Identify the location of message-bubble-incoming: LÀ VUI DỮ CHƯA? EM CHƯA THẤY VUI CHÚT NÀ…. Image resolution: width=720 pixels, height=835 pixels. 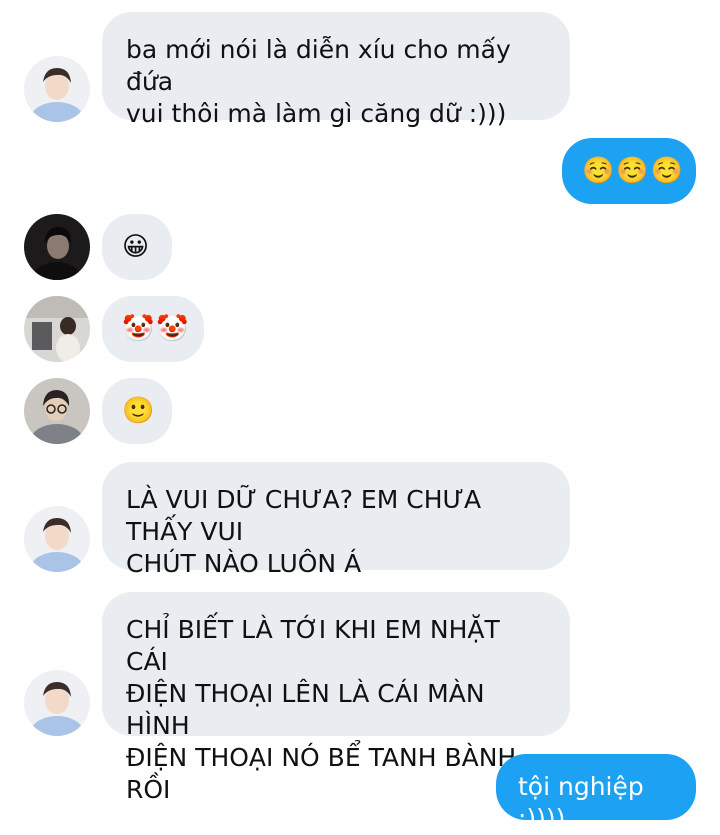
(336, 520).